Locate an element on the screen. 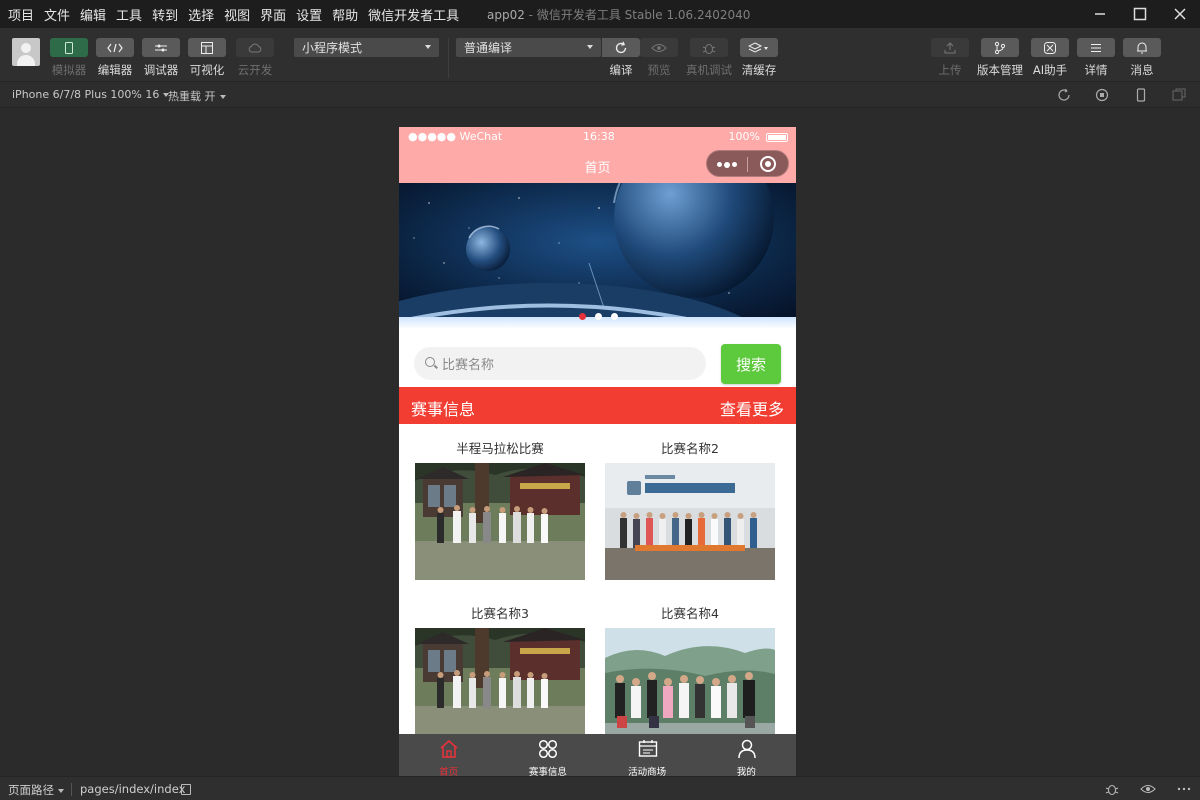 The width and height of the screenshot is (1200, 800). phone-nav-bar: 首页 is located at coordinates (597, 165).